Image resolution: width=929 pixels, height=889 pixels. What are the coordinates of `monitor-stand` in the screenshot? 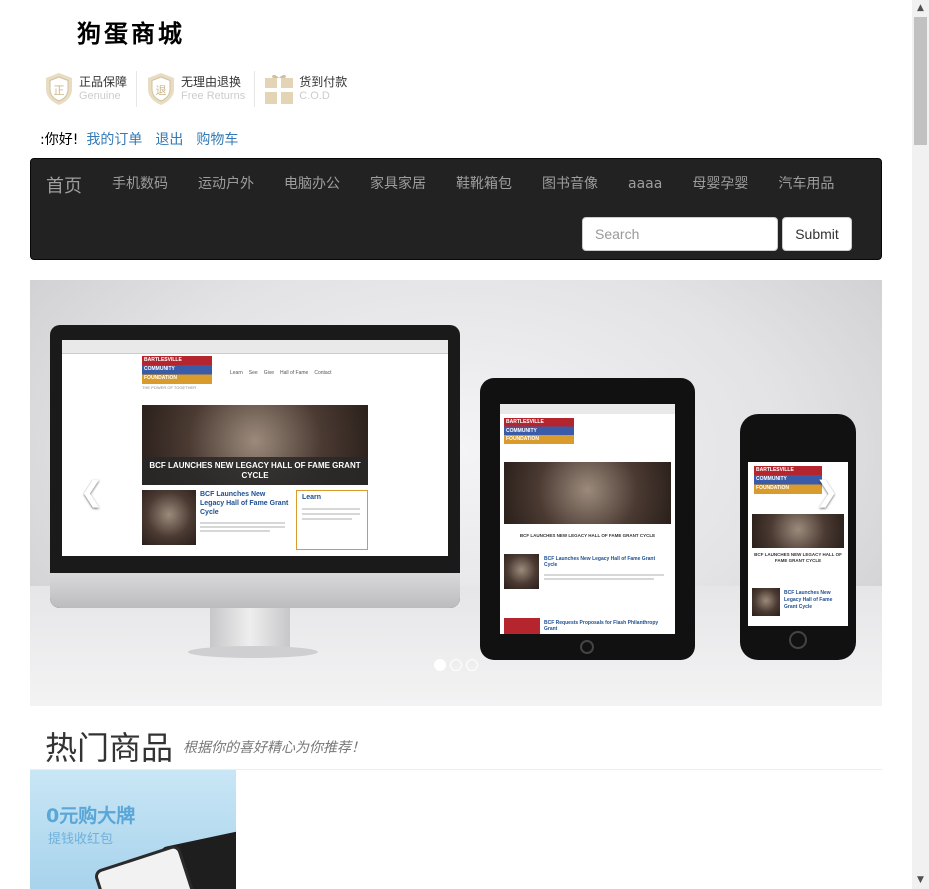 It's located at (250, 629).